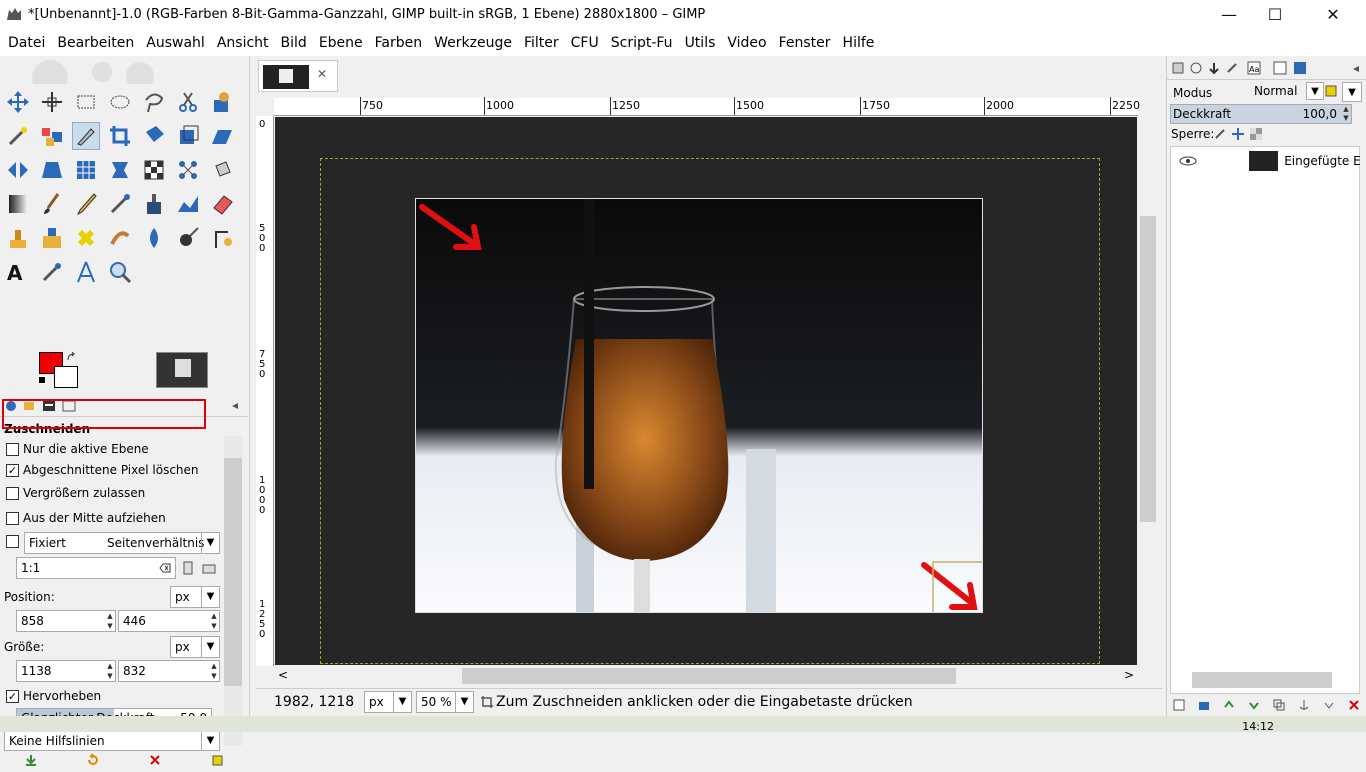 The width and height of the screenshot is (1366, 772). Describe the element at coordinates (1254, 68) in the screenshot. I see `fonts-tab-icon: Aa` at that location.